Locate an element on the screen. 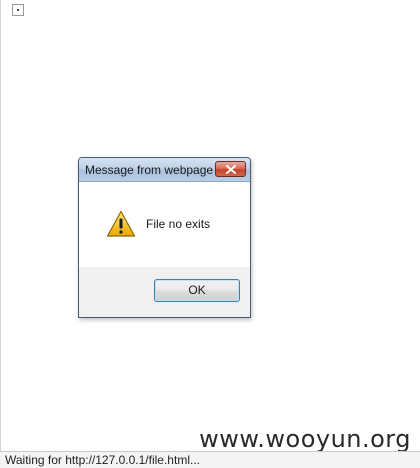 The image size is (420, 468). watermark: www.wooyun.org is located at coordinates (305, 439).